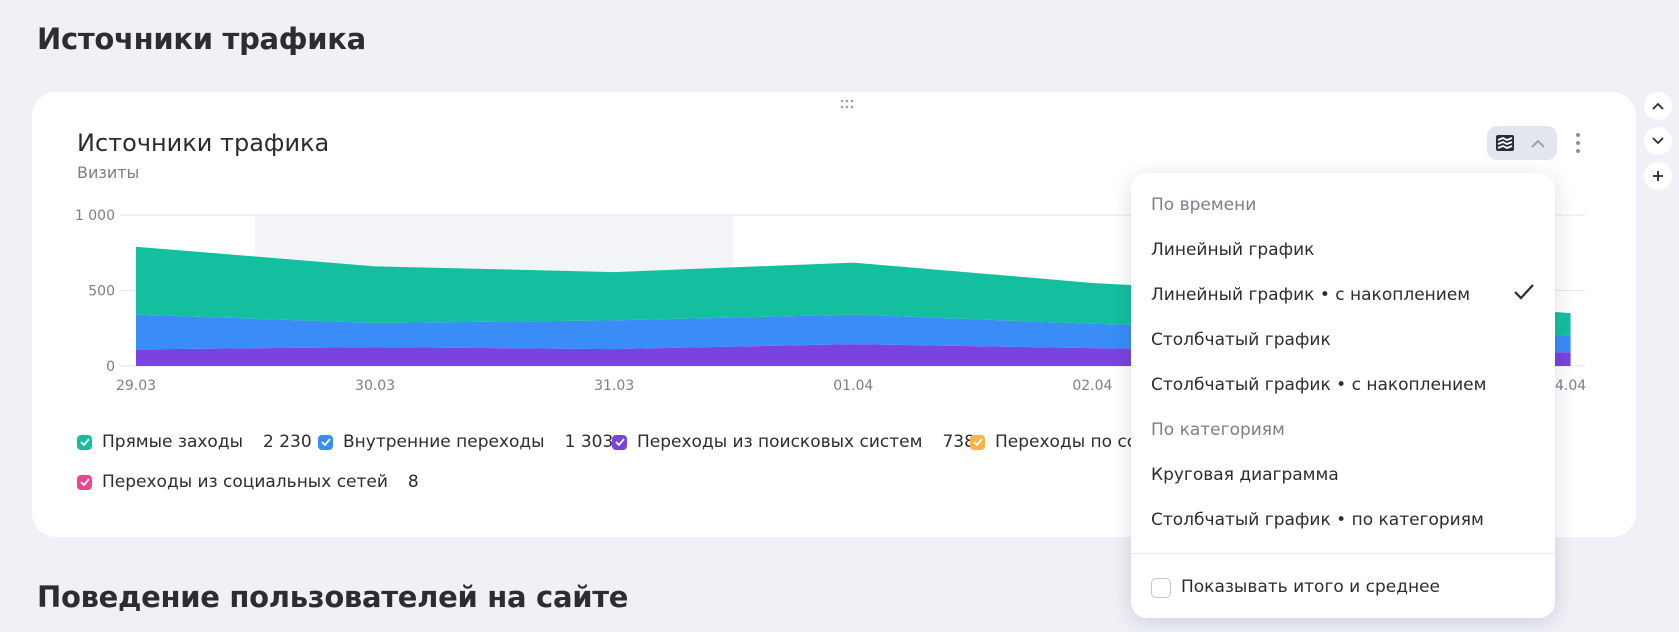  Describe the element at coordinates (375, 386) in the screenshot. I see `x-tick-label: 30.03` at that location.